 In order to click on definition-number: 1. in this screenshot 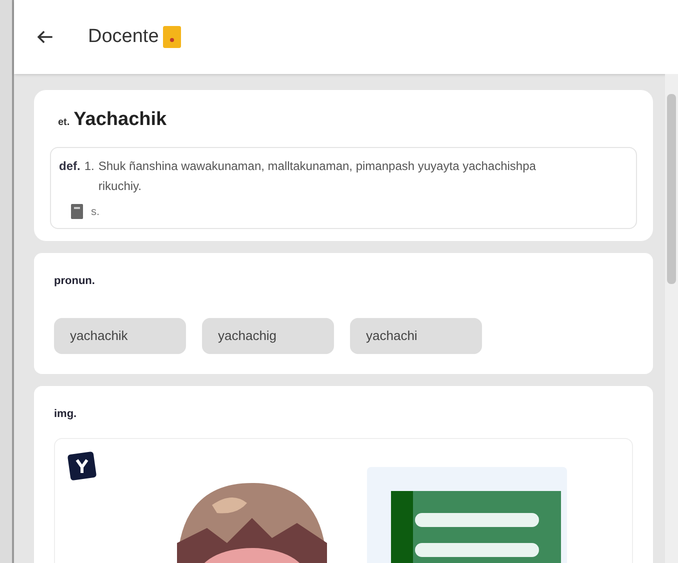, I will do `click(89, 166)`.